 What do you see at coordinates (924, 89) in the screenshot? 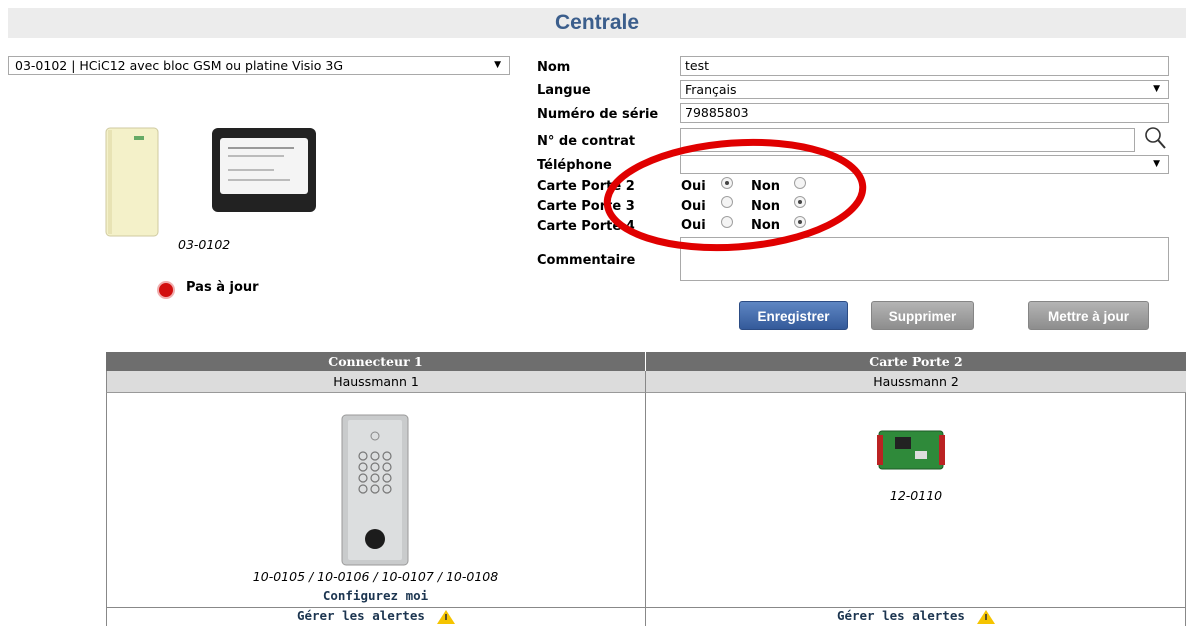
I see `langue-select: Français ▼` at bounding box center [924, 89].